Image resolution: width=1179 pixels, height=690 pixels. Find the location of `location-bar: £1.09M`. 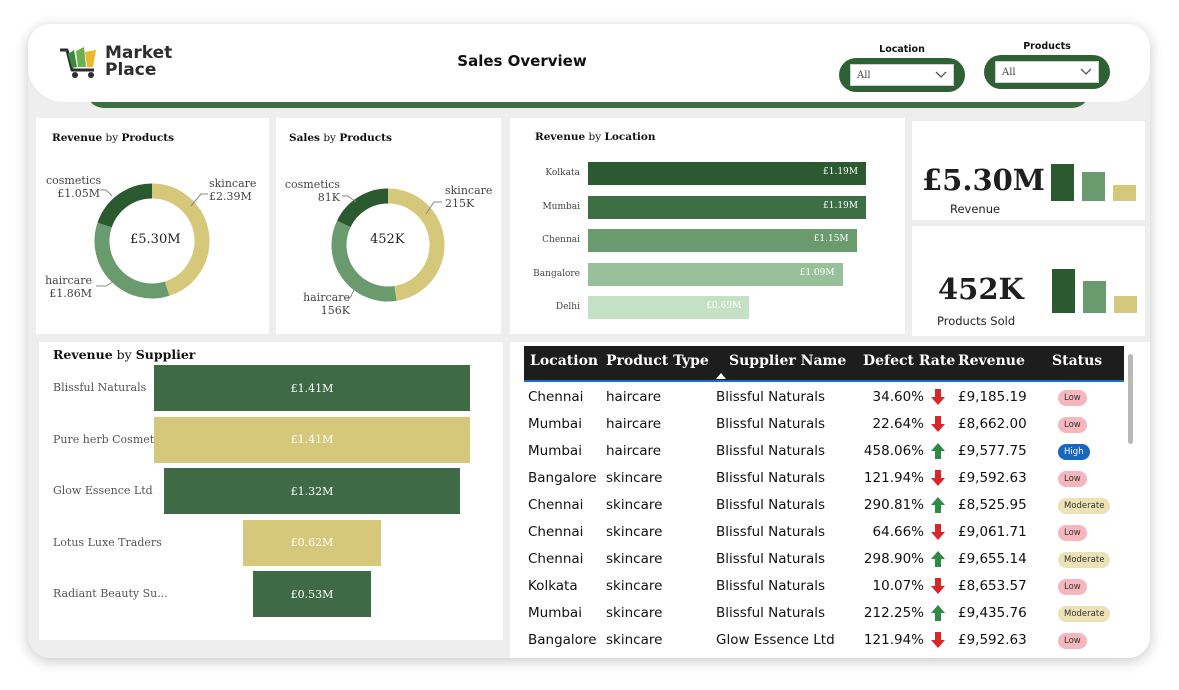

location-bar: £1.09M is located at coordinates (715, 274).